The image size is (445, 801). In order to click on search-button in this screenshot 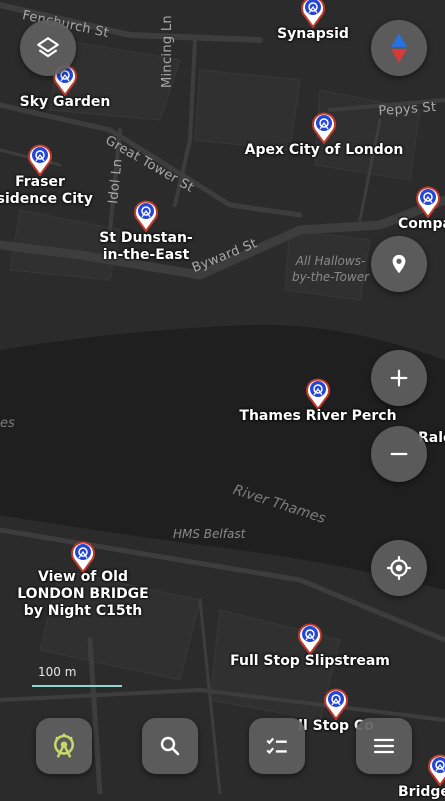, I will do `click(170, 746)`.